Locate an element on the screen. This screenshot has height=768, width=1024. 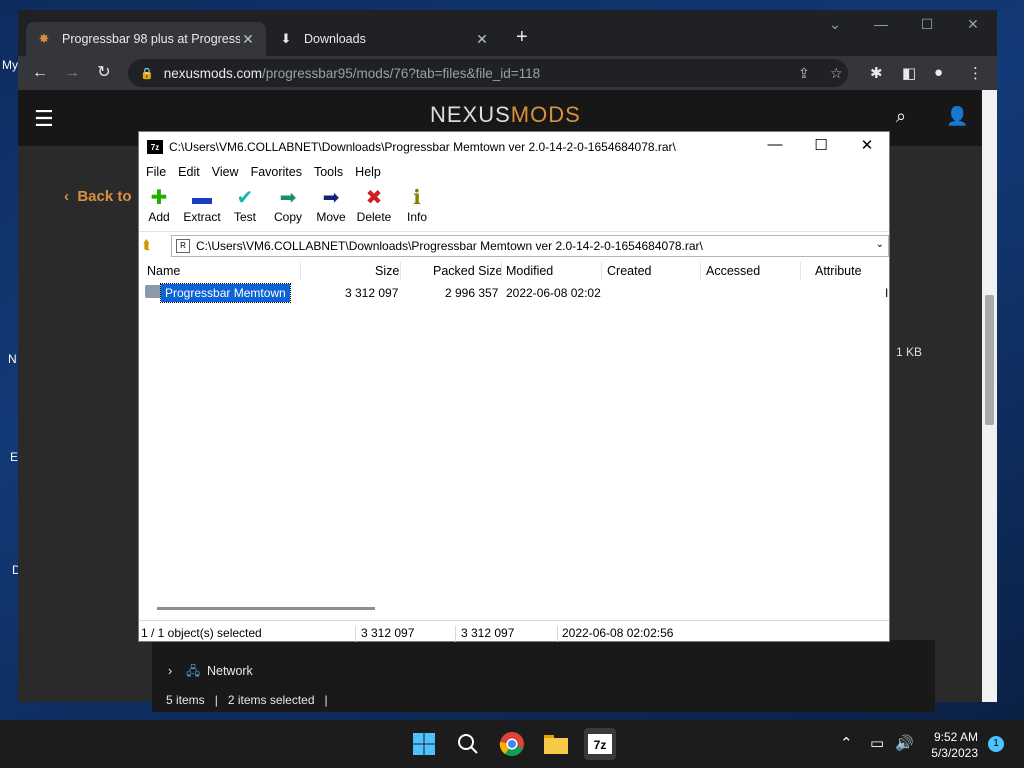
tool-label: Add is located at coordinates (159, 217).